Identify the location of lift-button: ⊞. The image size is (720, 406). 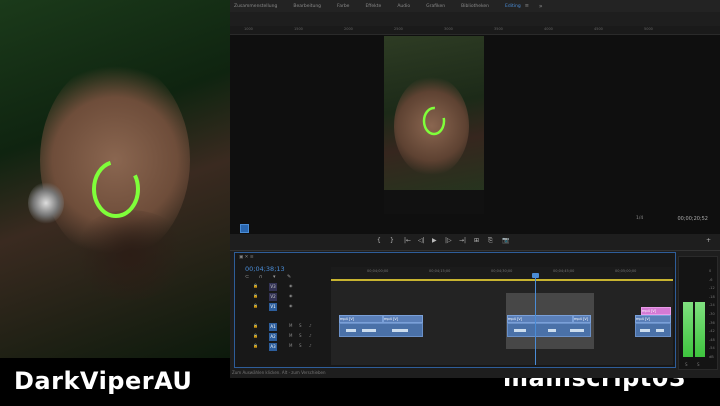
(476, 240).